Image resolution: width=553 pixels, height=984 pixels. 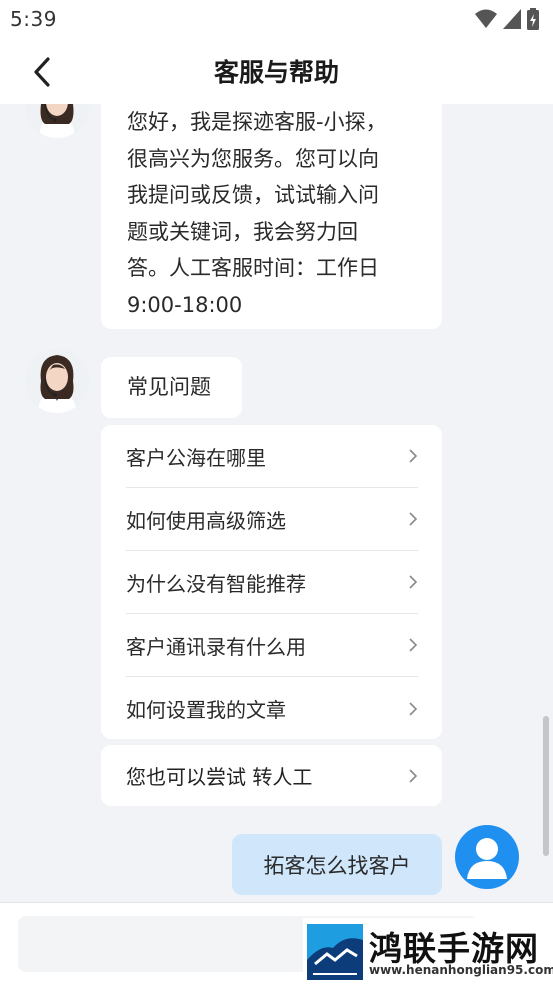 What do you see at coordinates (428, 951) in the screenshot?
I see `watermark: 鸿联手游网 www.henanhonglian95.com` at bounding box center [428, 951].